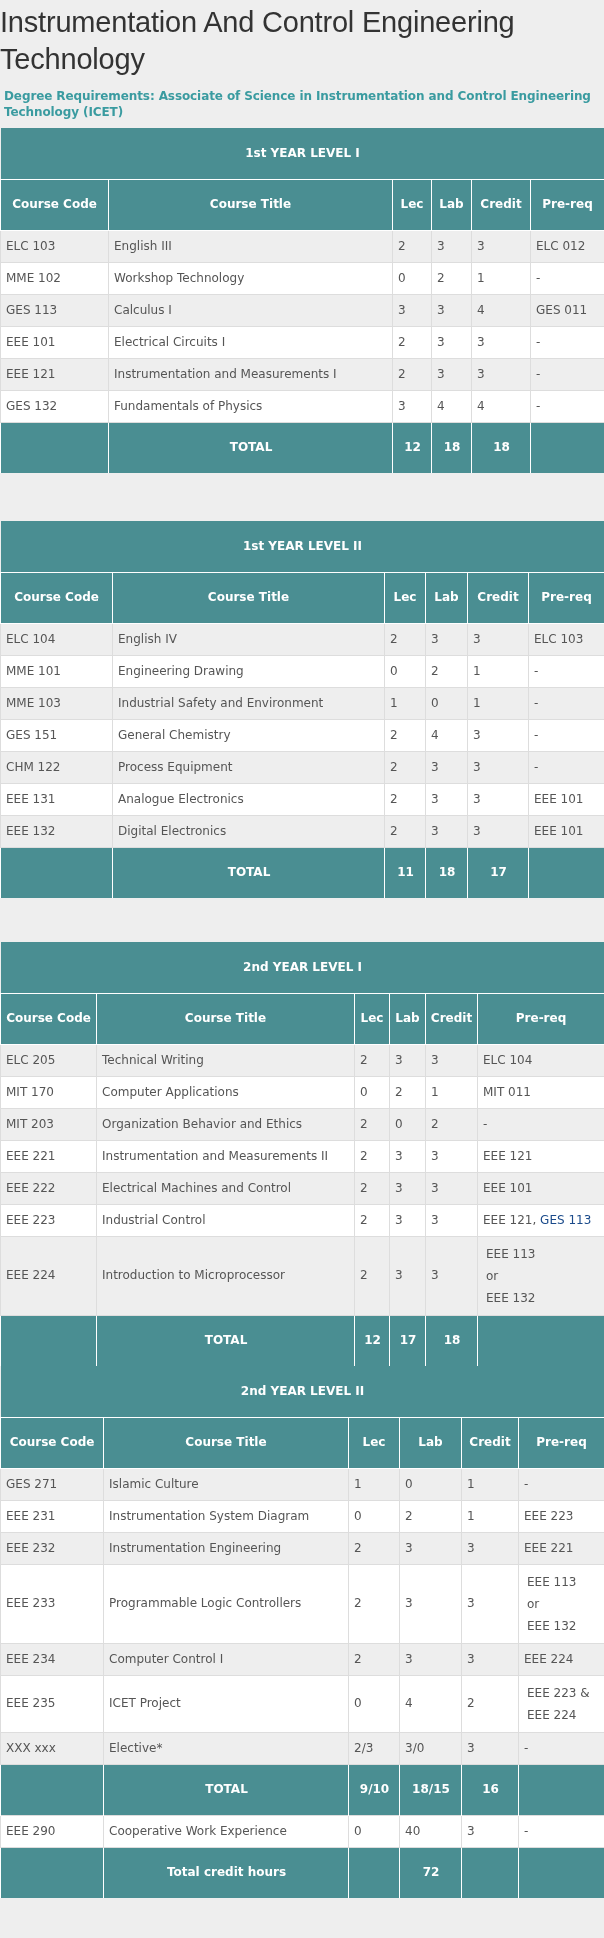 The image size is (604, 1938). What do you see at coordinates (566, 597) in the screenshot?
I see `column-header: Pre-req` at bounding box center [566, 597].